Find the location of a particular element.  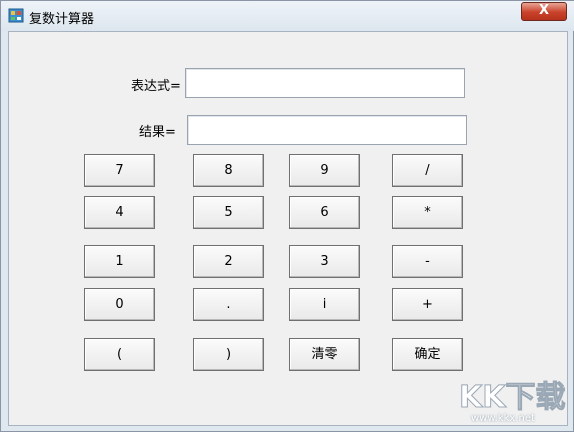

watermark-logo-text: KK下载 is located at coordinates (512, 397).